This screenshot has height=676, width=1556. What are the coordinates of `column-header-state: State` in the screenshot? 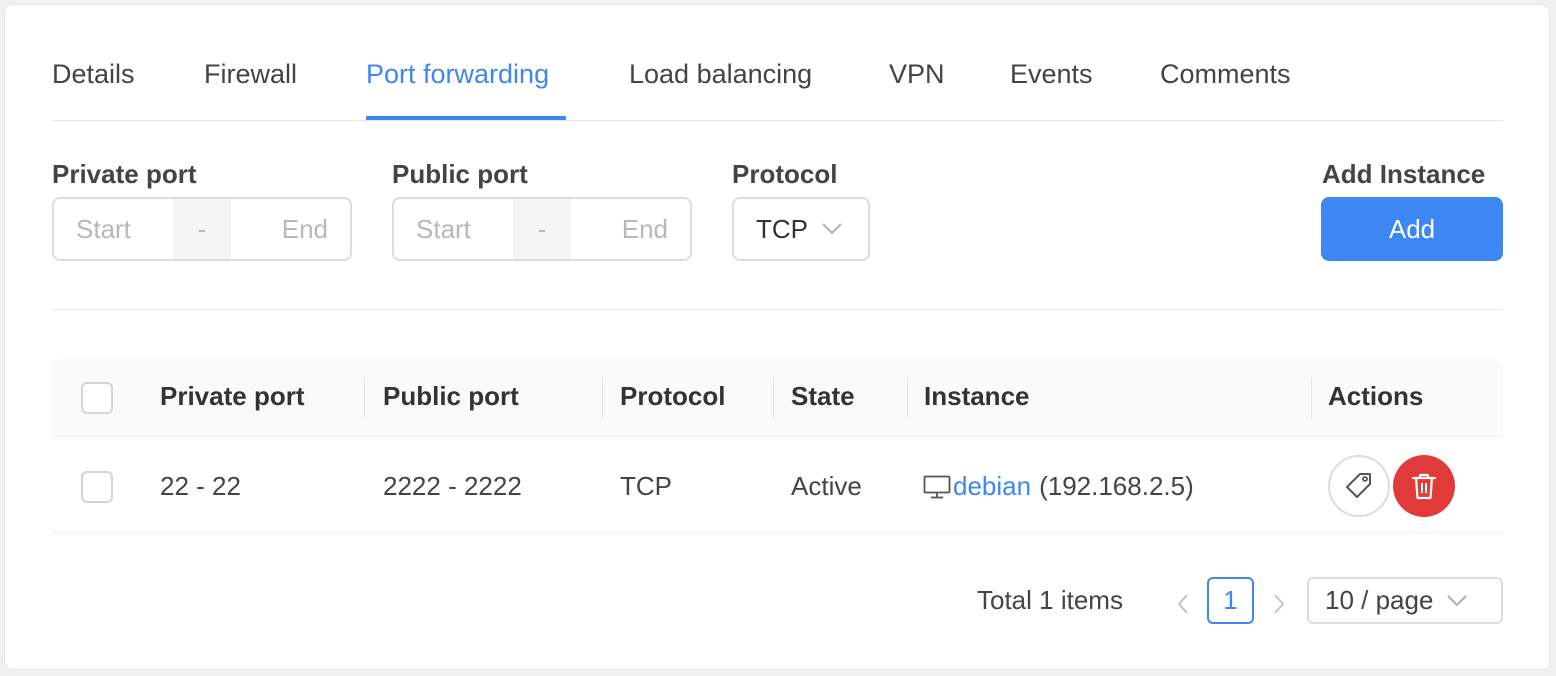 It's located at (823, 396).